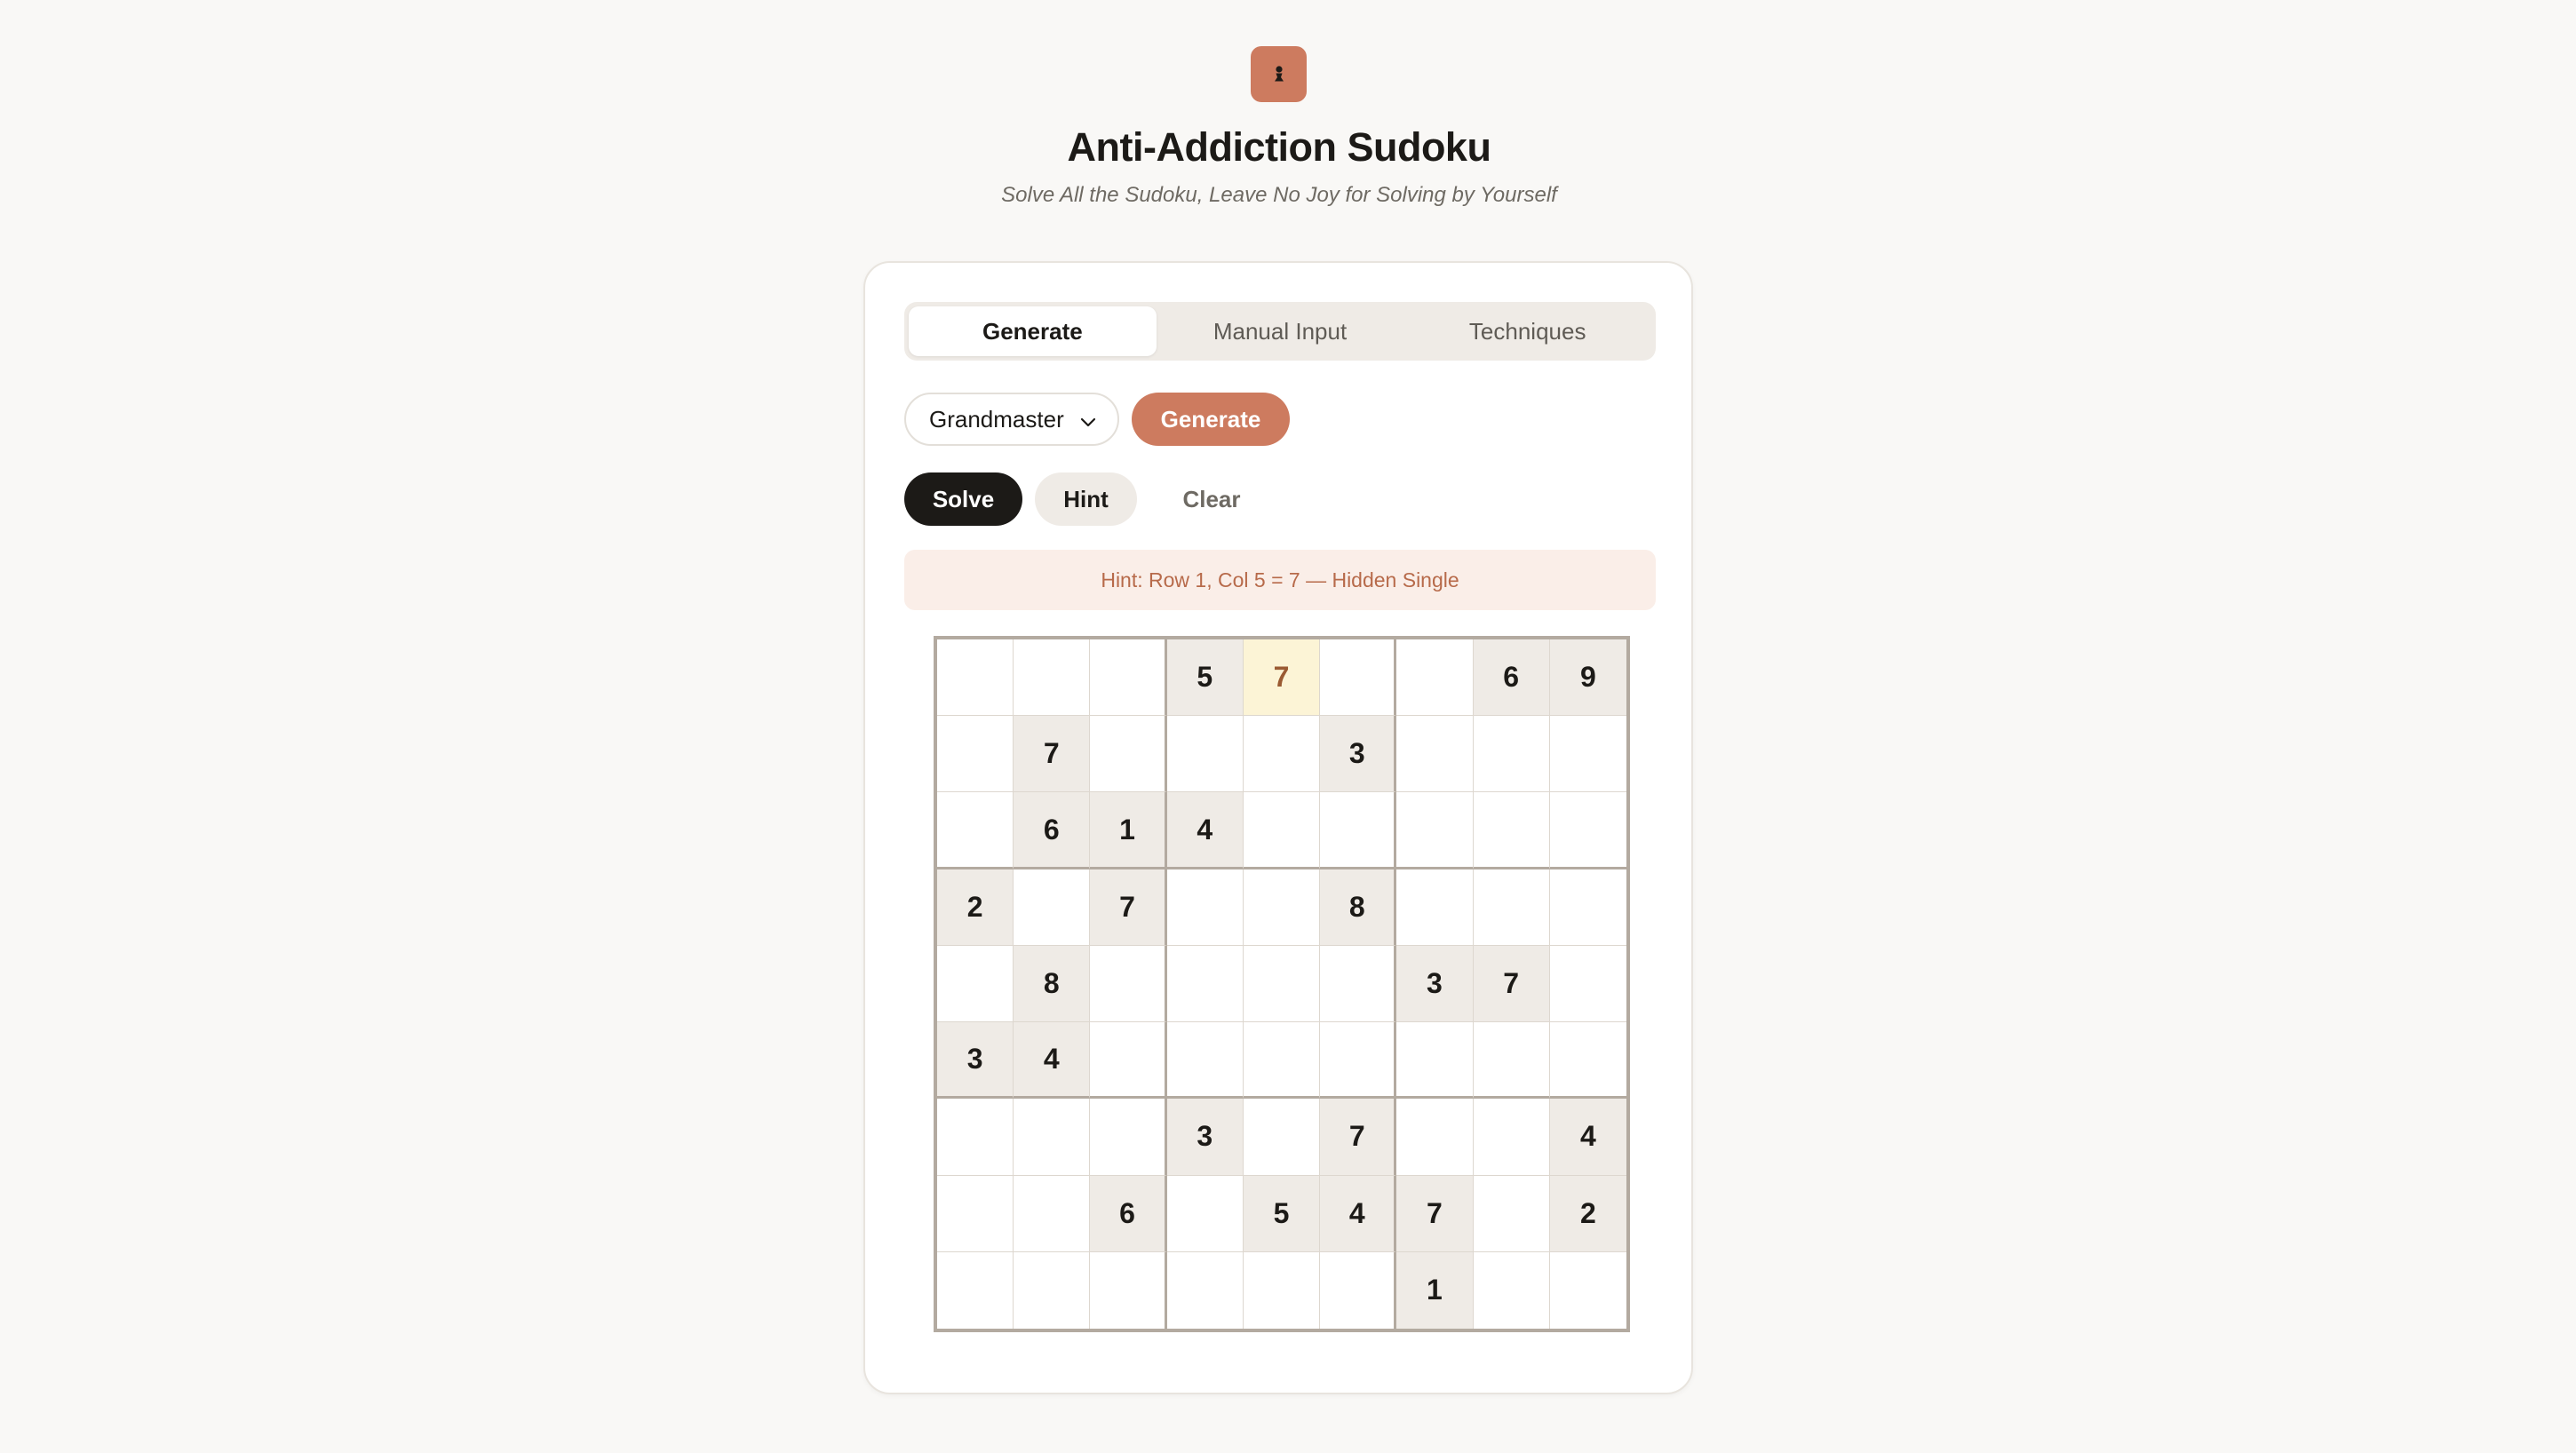 The height and width of the screenshot is (1453, 2576). I want to click on sudoku-cell-r4c2, so click(1052, 907).